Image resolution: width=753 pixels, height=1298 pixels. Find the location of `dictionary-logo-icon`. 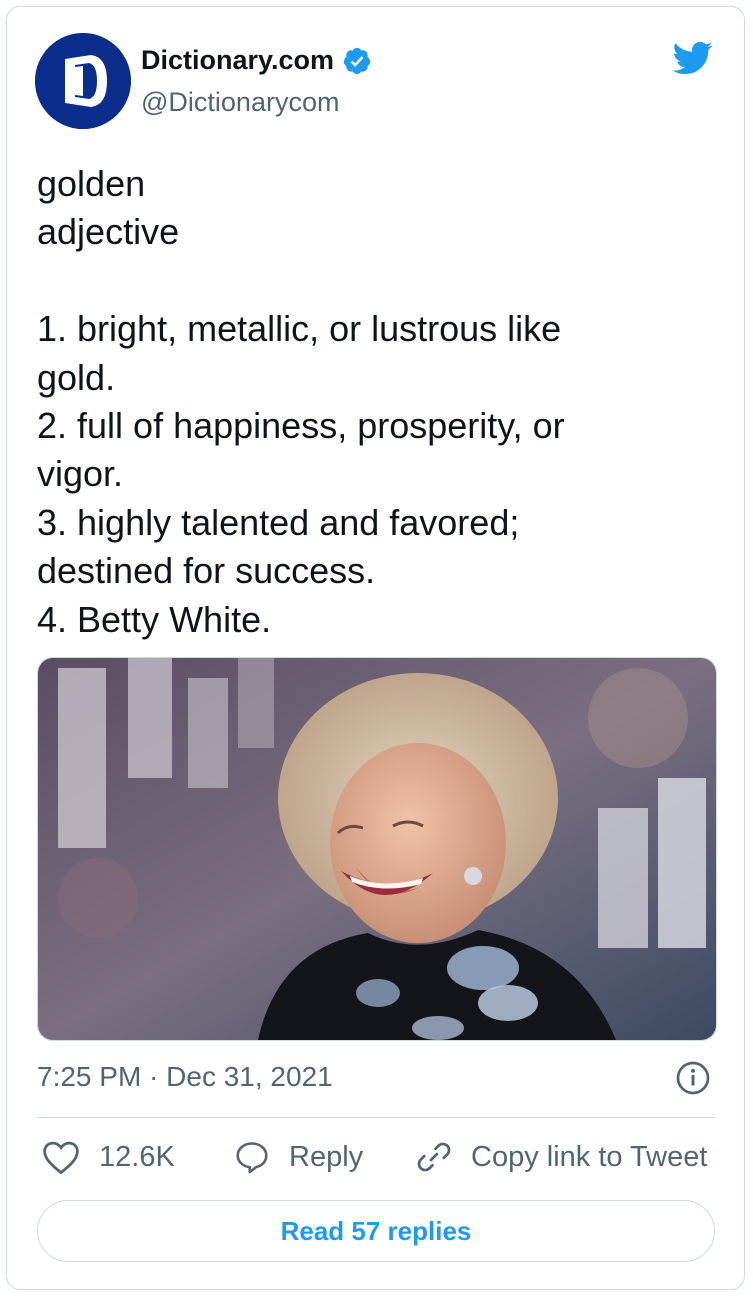

dictionary-logo-icon is located at coordinates (83, 81).